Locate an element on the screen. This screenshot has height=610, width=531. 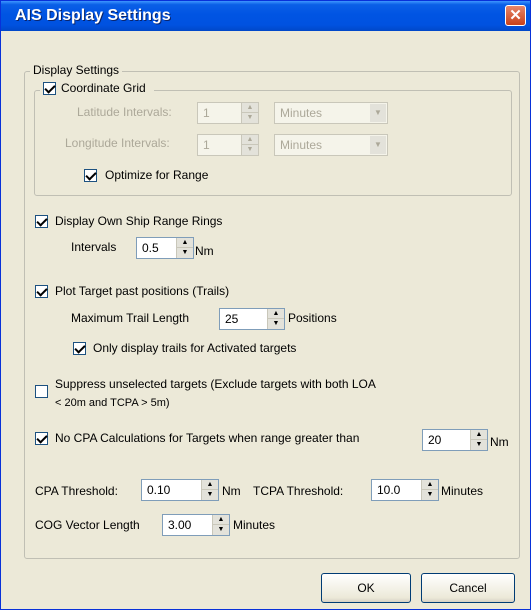
tcpa-threshold-value: 10.0 is located at coordinates (389, 490).